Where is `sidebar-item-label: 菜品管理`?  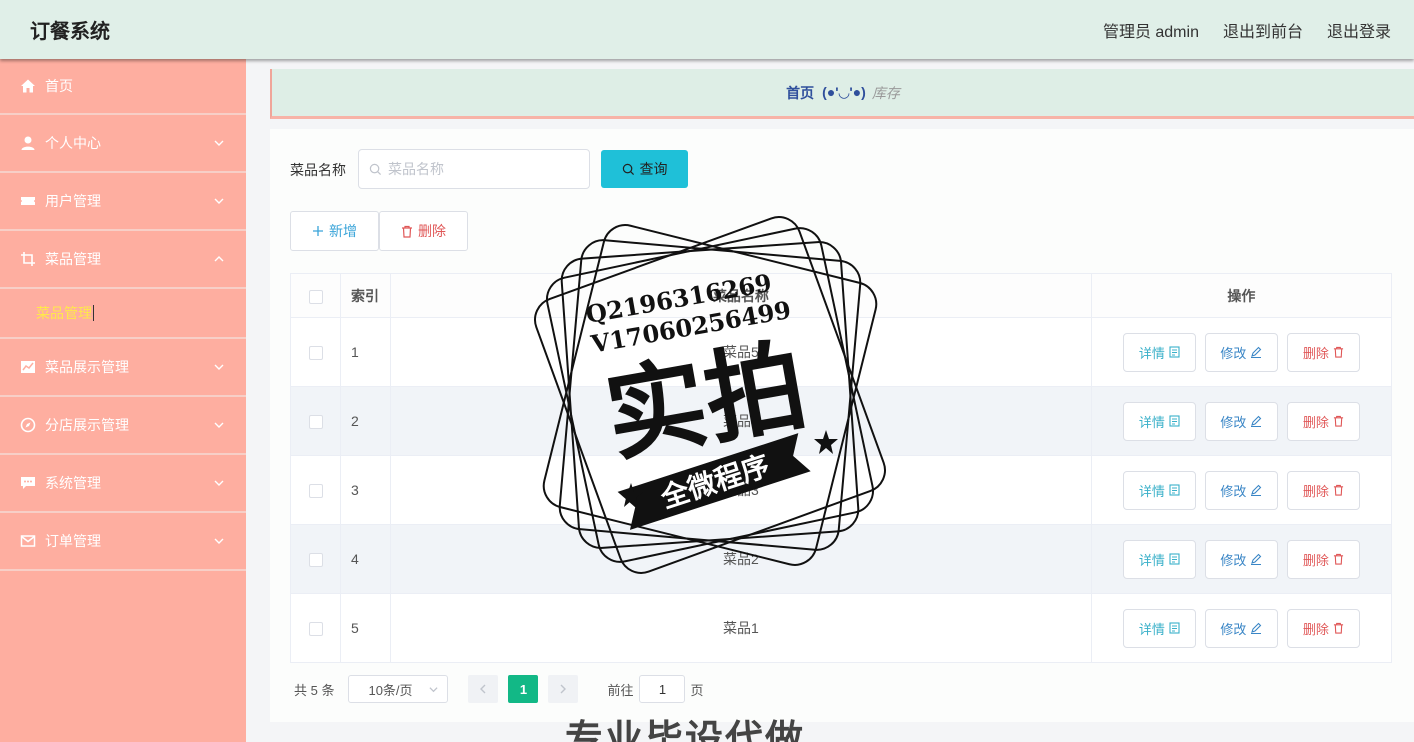 sidebar-item-label: 菜品管理 is located at coordinates (73, 259).